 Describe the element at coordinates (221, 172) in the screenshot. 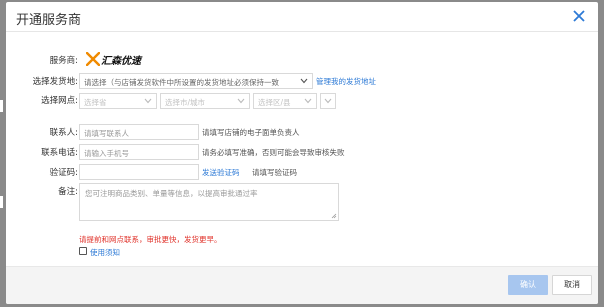

I see `send-code-link: 发送验证码` at that location.